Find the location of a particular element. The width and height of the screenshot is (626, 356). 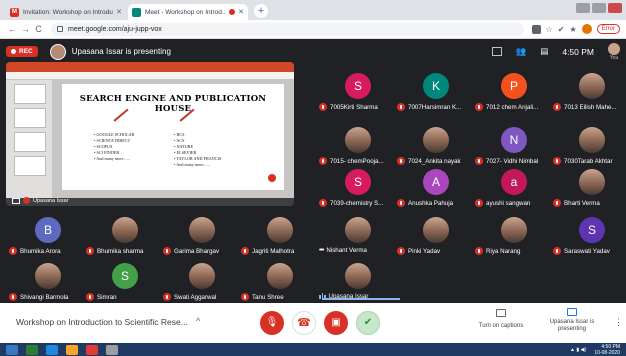

bullet-text: GOOGLE SCHOLAR is located at coordinates (115, 134).